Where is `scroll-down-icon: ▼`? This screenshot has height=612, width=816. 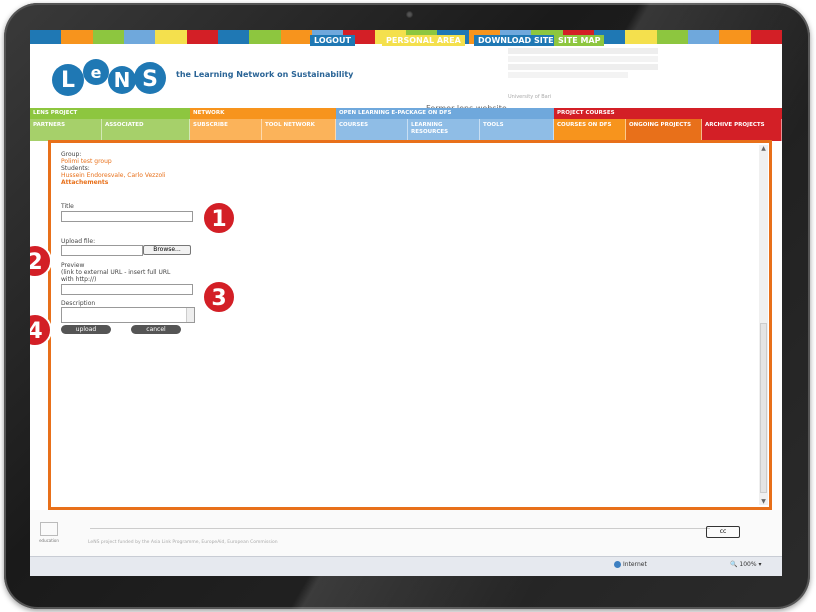
scroll-down-icon: ▼ is located at coordinates (763, 501).